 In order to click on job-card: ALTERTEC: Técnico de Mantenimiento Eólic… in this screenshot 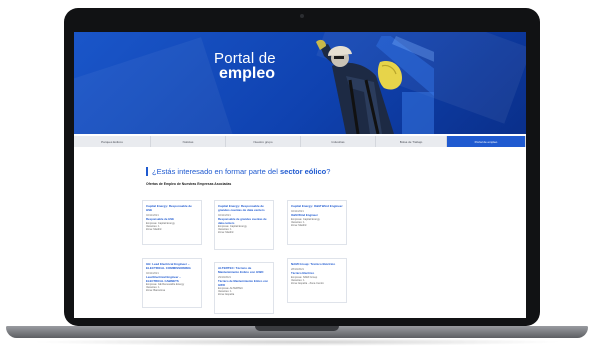, I will do `click(244, 288)`.